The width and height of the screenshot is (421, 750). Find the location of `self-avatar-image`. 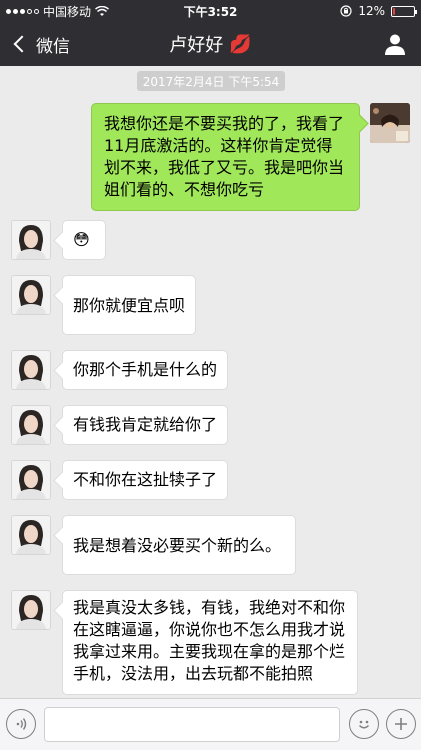

self-avatar-image is located at coordinates (390, 123).